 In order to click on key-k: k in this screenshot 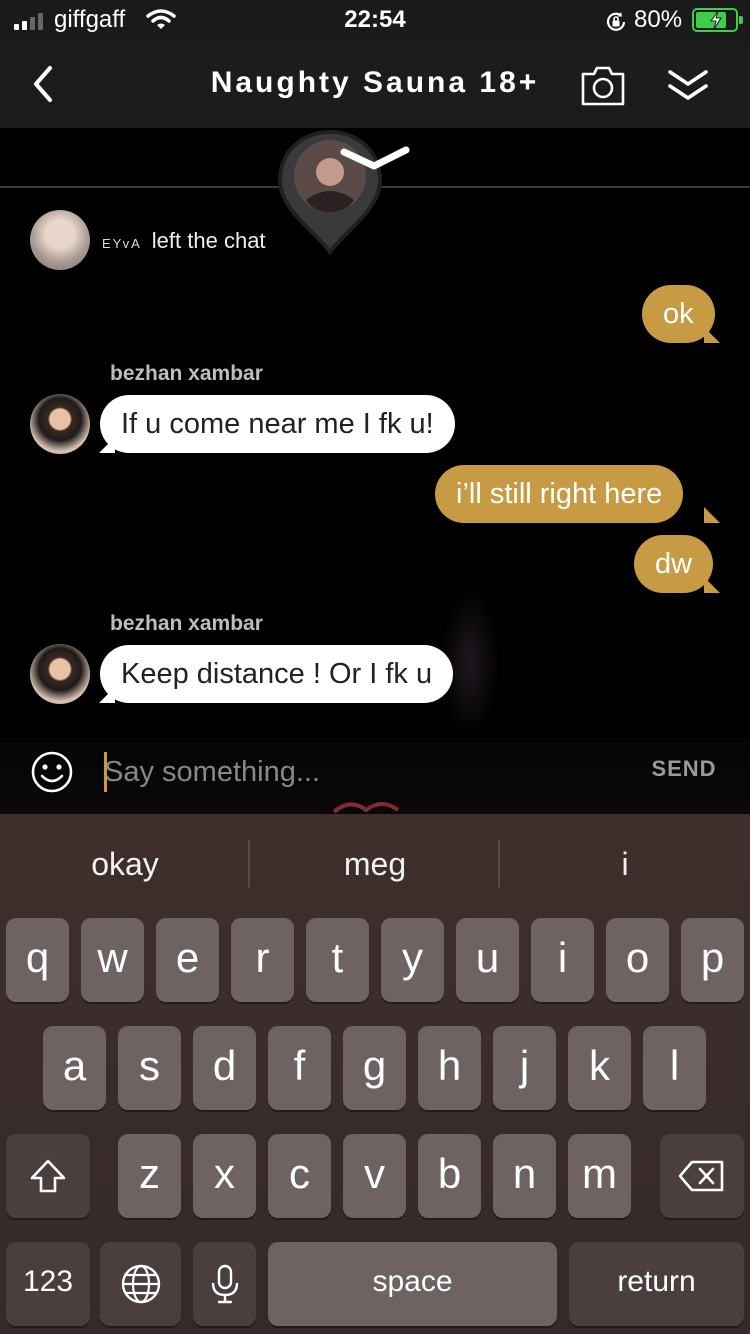, I will do `click(599, 1068)`.